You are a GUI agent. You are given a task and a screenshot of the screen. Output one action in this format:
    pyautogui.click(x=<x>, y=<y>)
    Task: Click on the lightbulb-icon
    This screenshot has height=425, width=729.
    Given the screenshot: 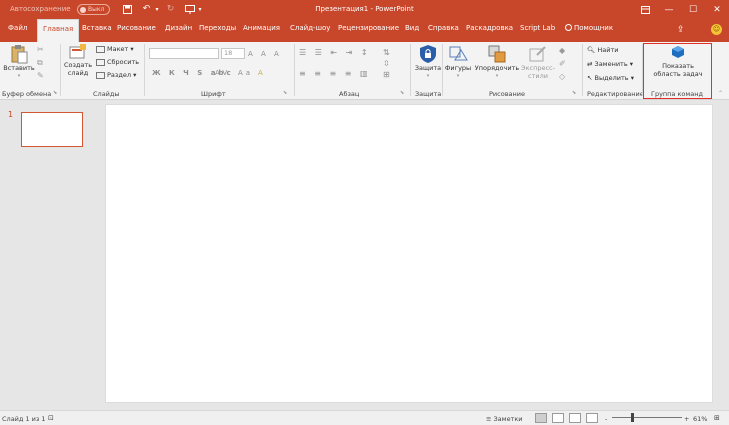 What is the action you would take?
    pyautogui.click(x=568, y=27)
    